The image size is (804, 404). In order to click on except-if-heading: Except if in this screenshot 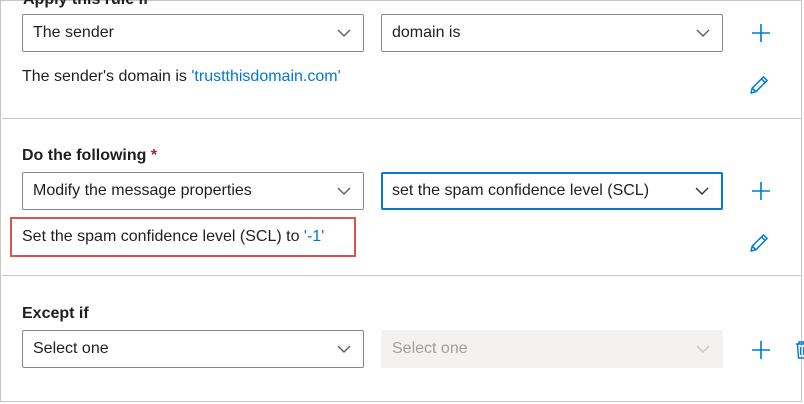, I will do `click(55, 313)`.